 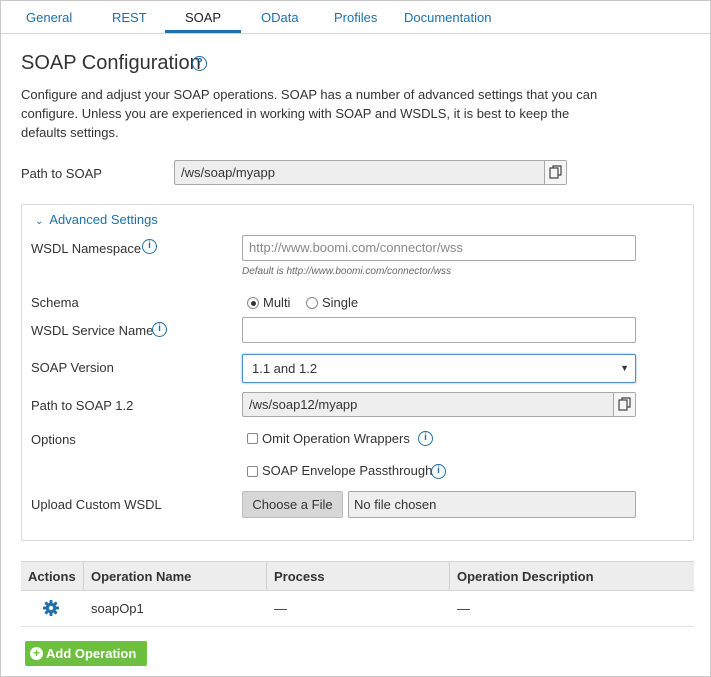 I want to click on header-process: Process, so click(x=299, y=576).